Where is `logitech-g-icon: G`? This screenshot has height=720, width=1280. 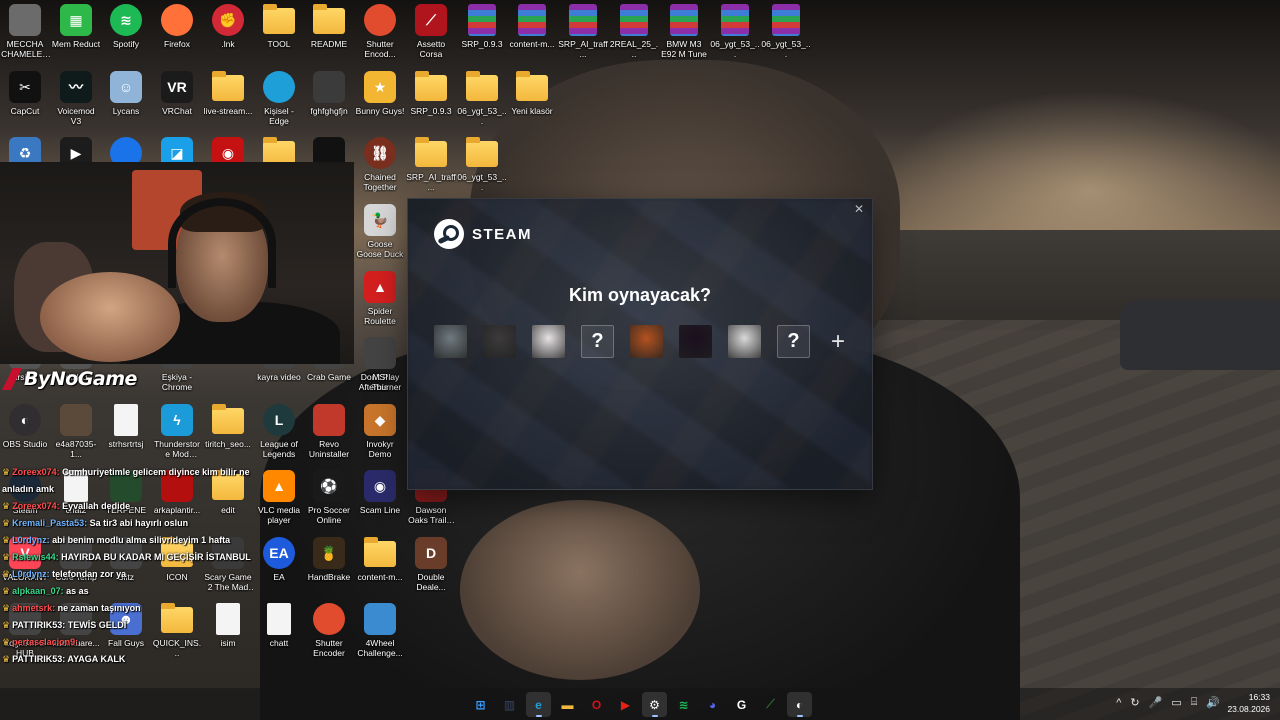 logitech-g-icon: G is located at coordinates (741, 704).